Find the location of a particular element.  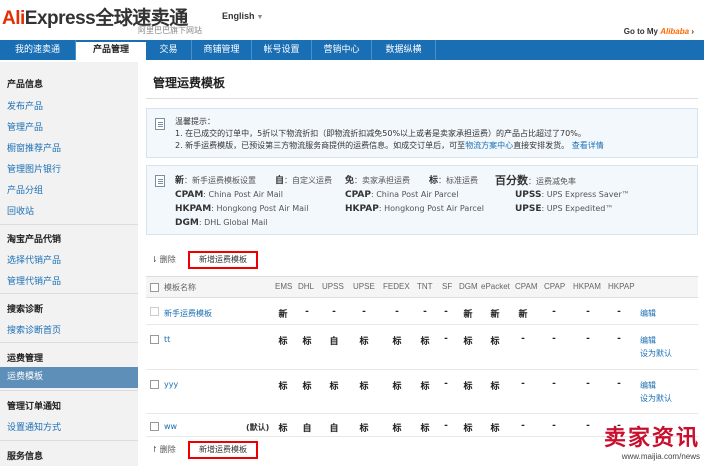

legend-code-desc: UPS Expedited™ is located at coordinates (580, 208).